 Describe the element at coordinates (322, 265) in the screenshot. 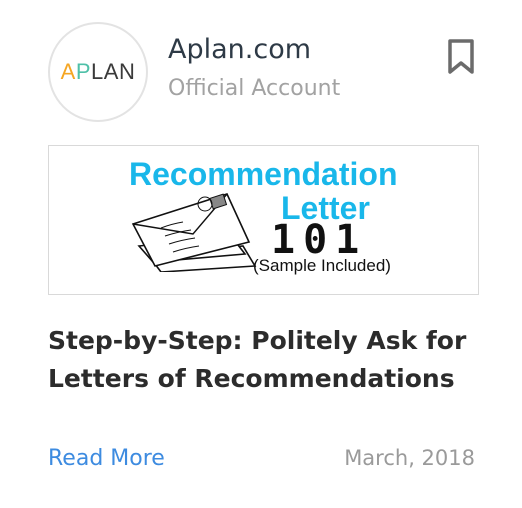

I see `banner-note: (Sample Included)` at that location.